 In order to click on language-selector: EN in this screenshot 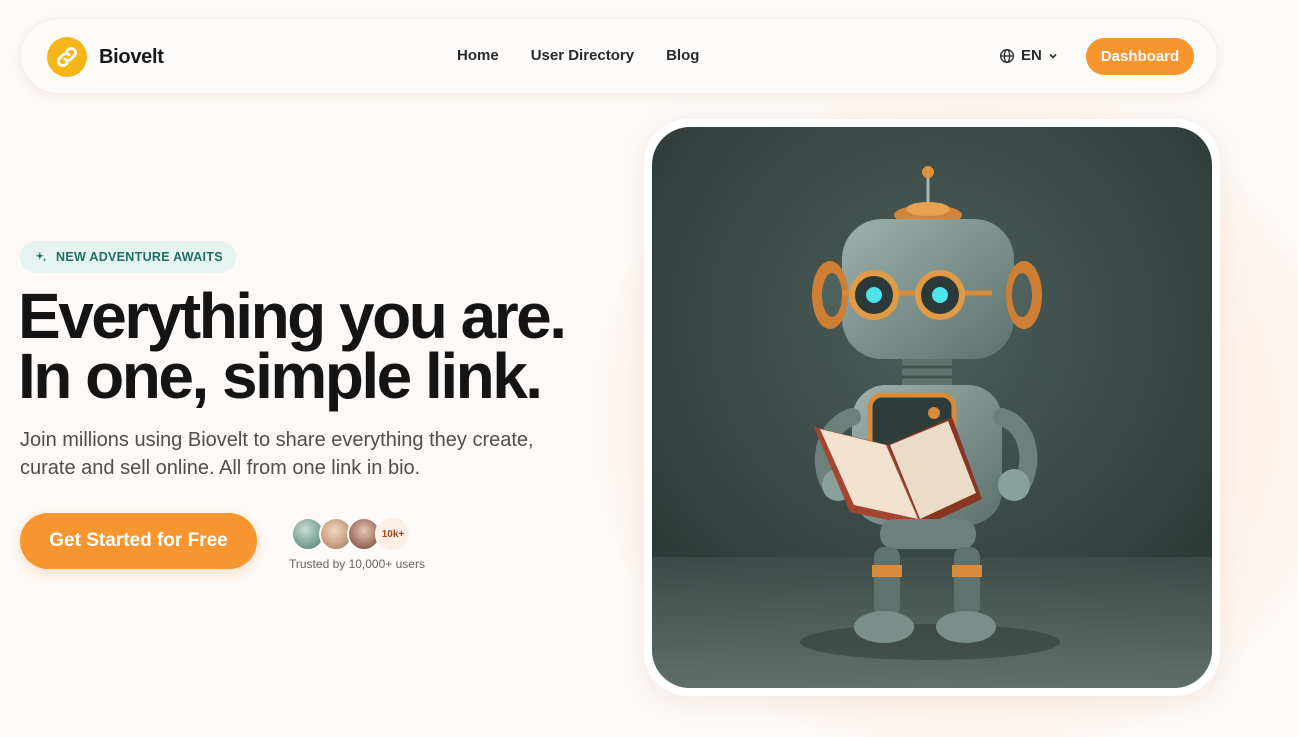, I will do `click(1028, 55)`.